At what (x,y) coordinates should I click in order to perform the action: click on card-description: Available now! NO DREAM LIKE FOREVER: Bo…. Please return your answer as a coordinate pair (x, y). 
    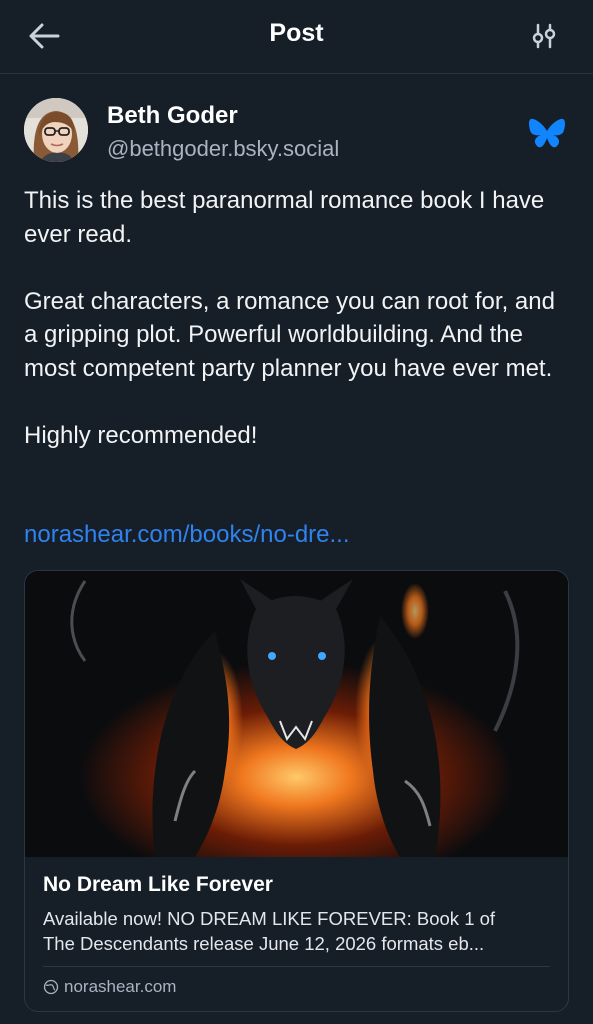
    Looking at the image, I should click on (297, 931).